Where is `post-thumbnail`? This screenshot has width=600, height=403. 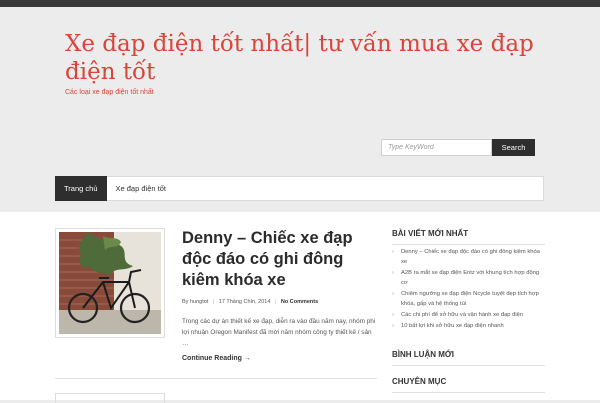 post-thumbnail is located at coordinates (110, 283).